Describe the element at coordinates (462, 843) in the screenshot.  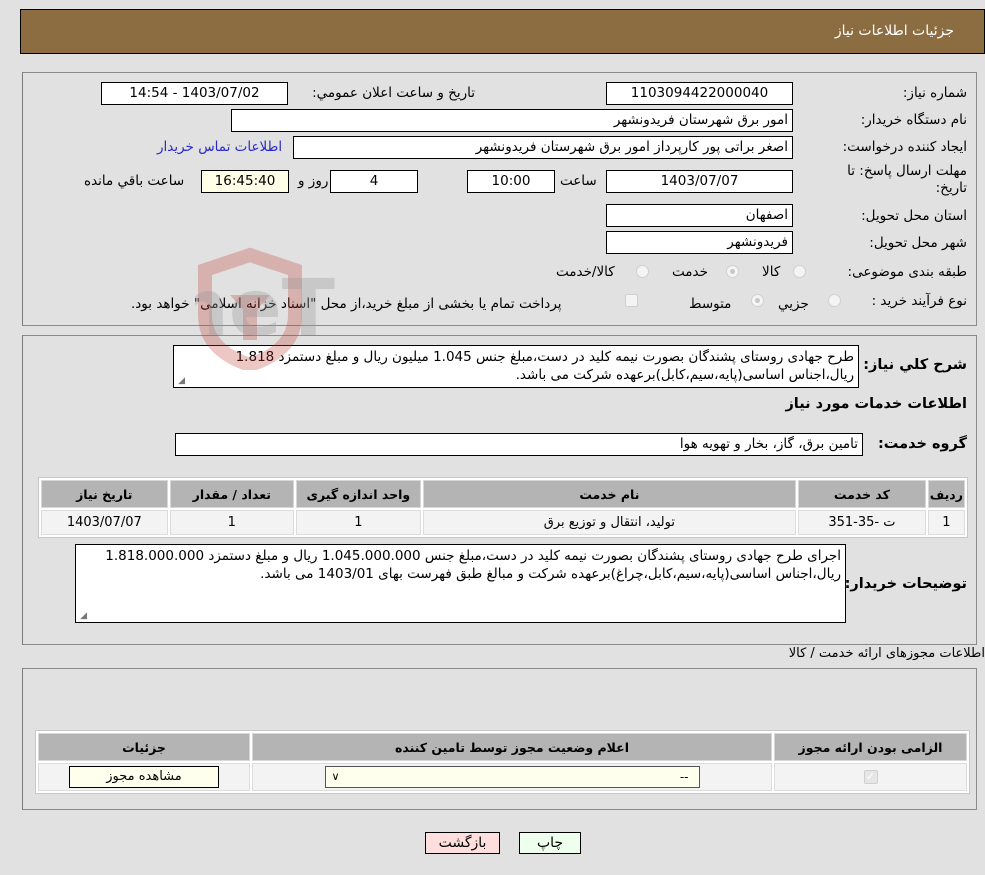
I see `back-button: بازگشت` at that location.